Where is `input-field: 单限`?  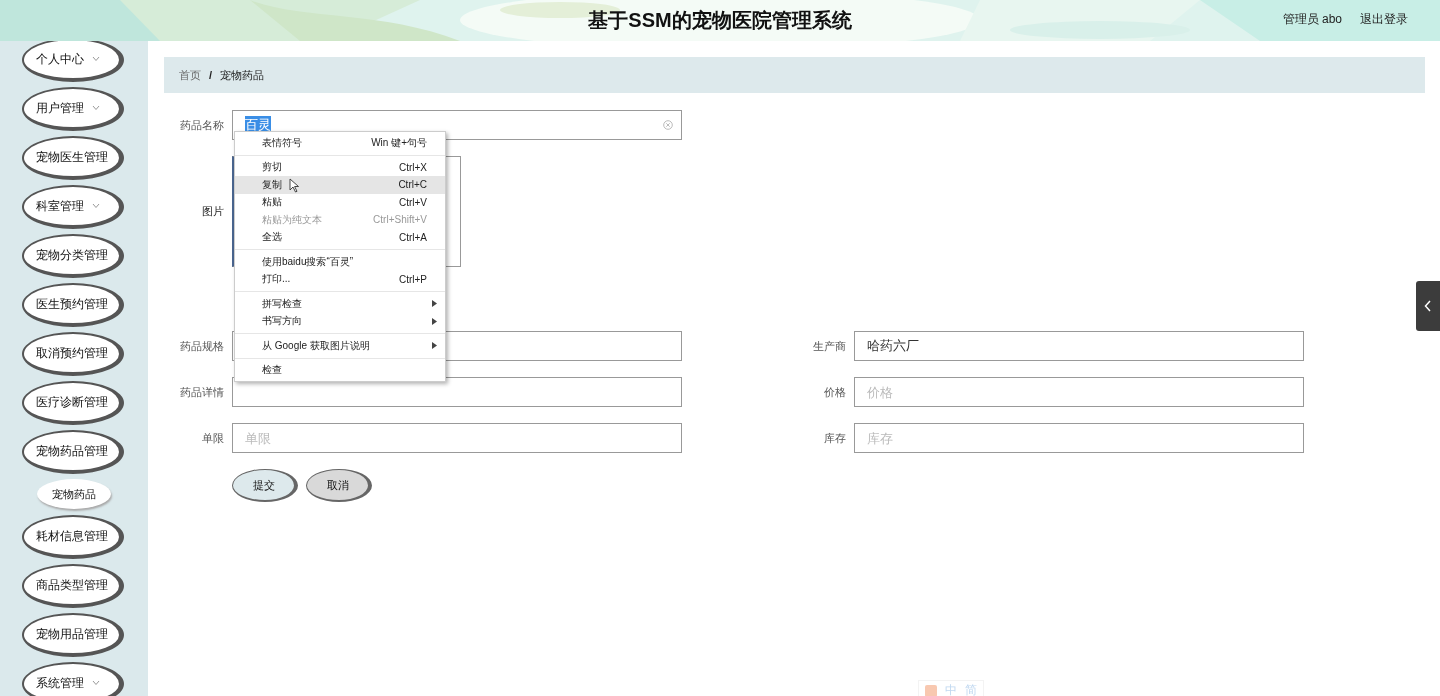 input-field: 单限 is located at coordinates (457, 438).